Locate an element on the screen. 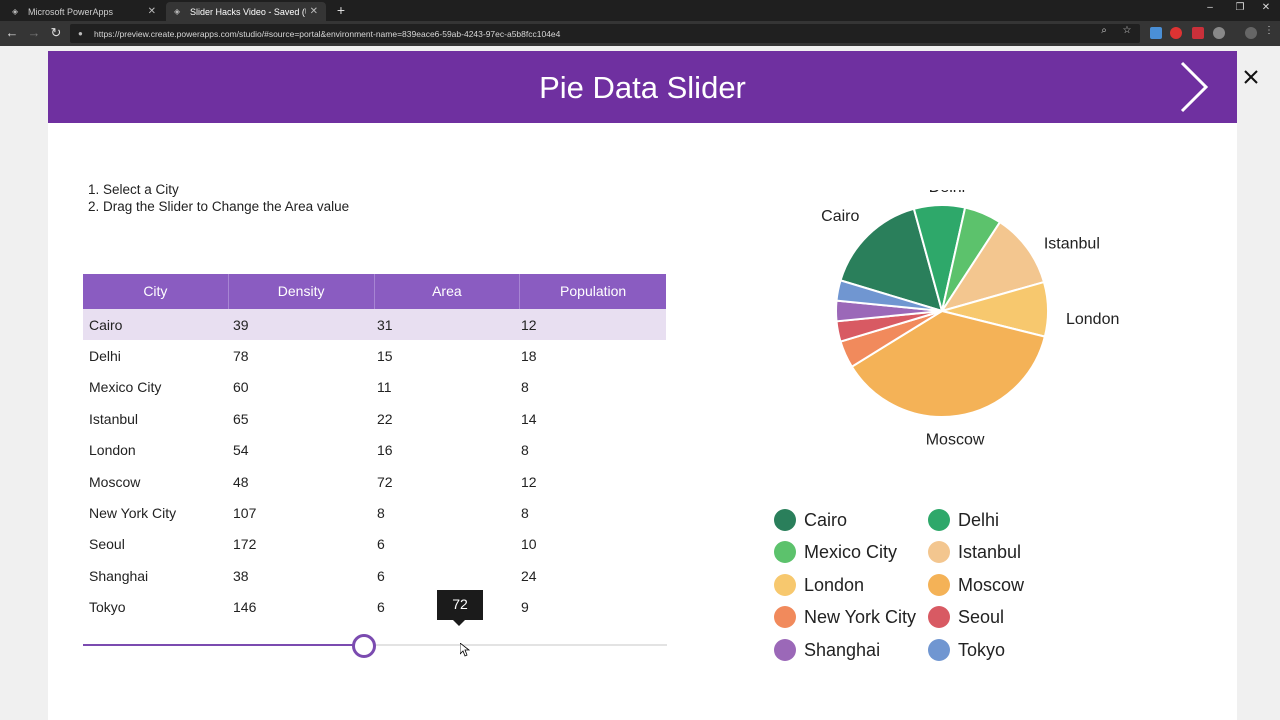 The height and width of the screenshot is (720, 1280). table-header: City Density Area Population is located at coordinates (374, 291).